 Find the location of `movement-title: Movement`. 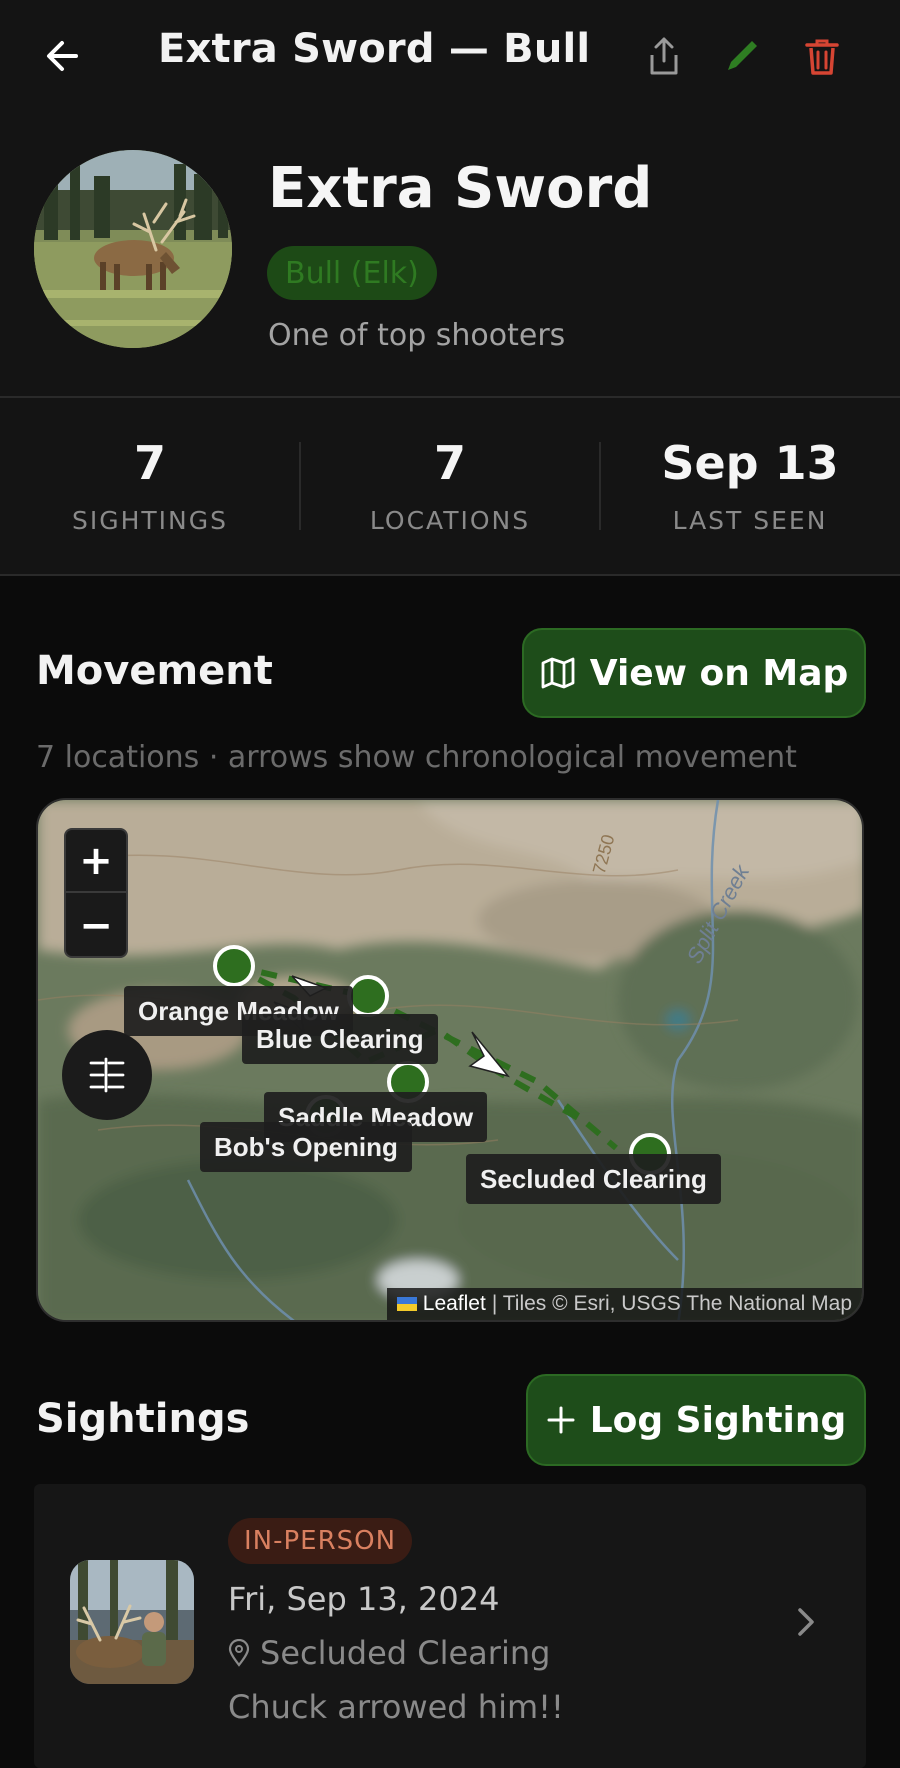

movement-title: Movement is located at coordinates (154, 671).